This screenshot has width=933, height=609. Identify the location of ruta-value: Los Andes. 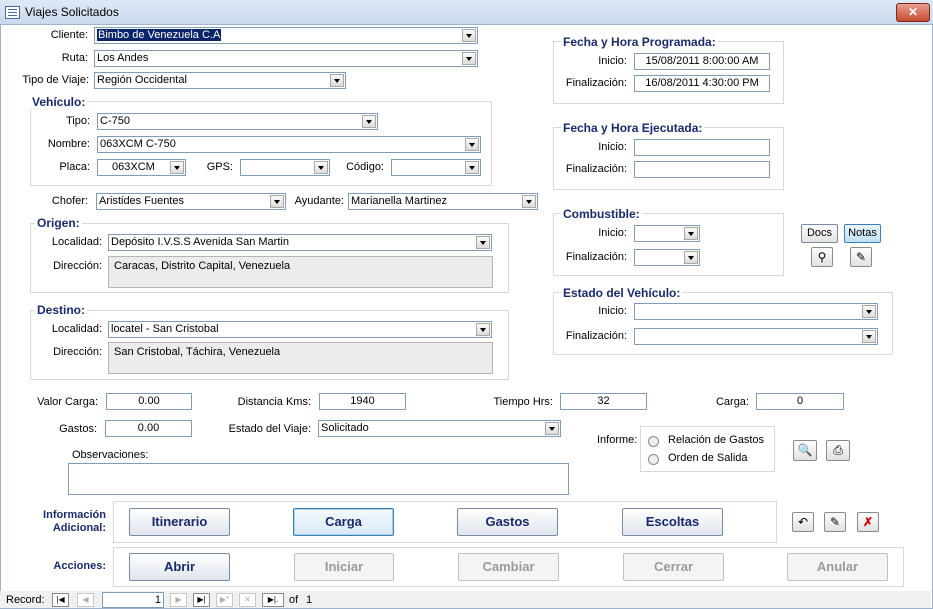
(123, 58).